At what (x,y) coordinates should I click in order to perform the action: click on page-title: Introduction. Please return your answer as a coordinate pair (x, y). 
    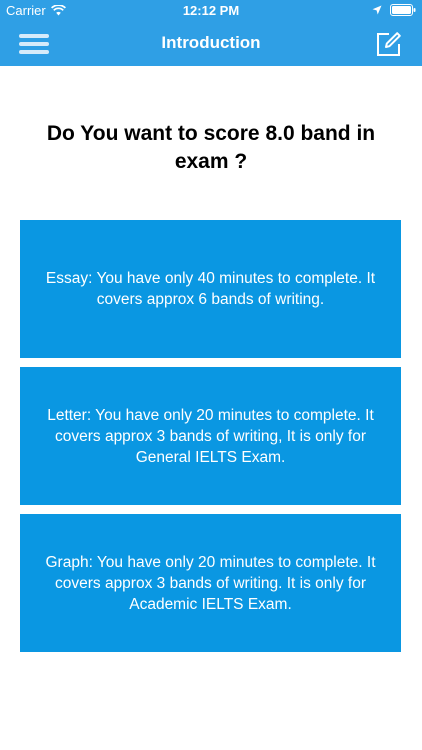
    Looking at the image, I should click on (211, 42).